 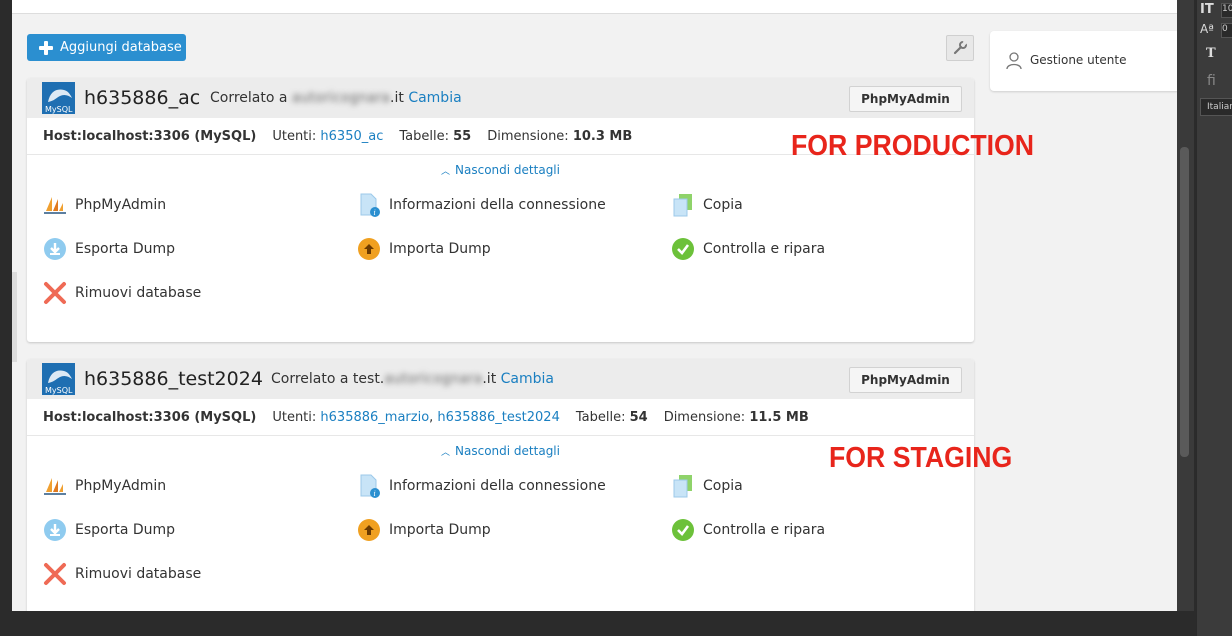 I want to click on text-type-icon: T, so click(x=1211, y=53).